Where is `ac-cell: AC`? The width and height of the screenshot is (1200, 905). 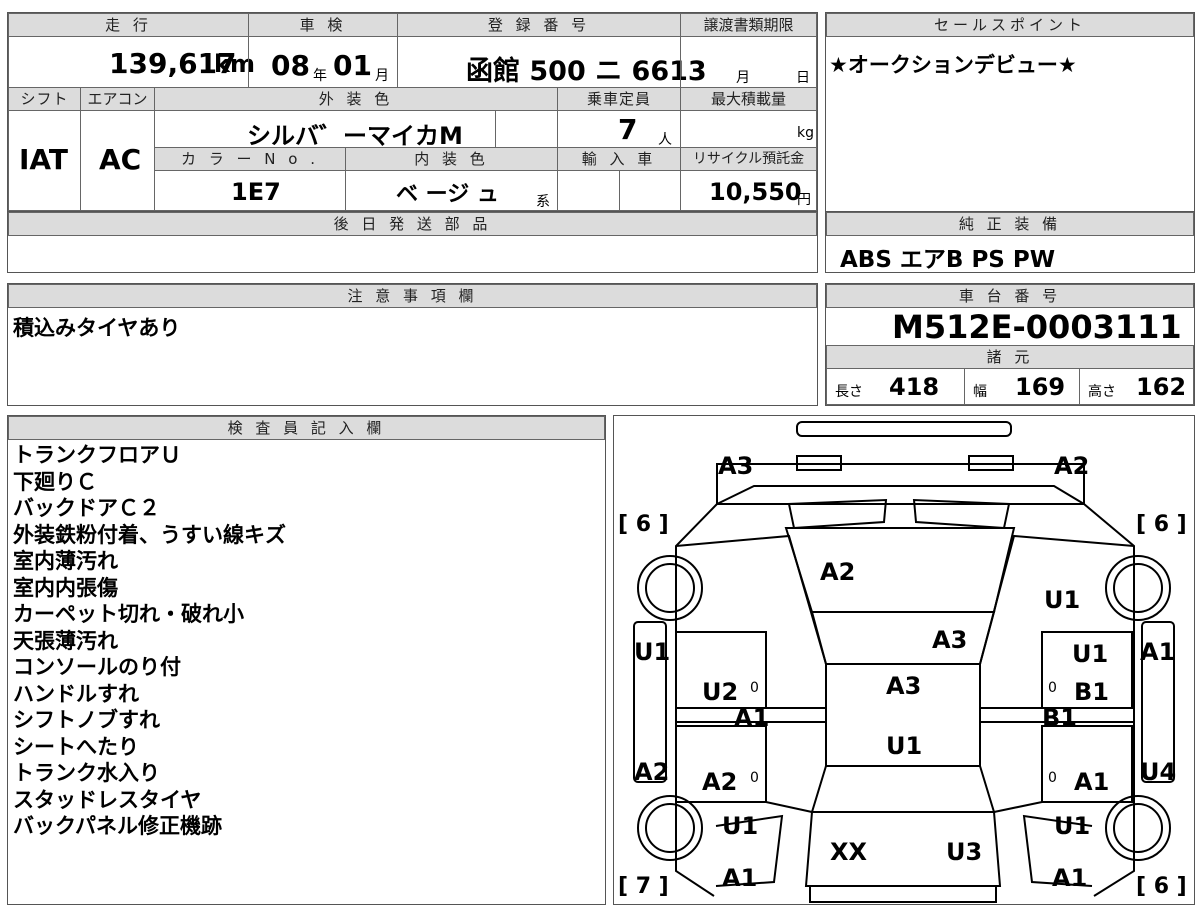 ac-cell: AC is located at coordinates (117, 160).